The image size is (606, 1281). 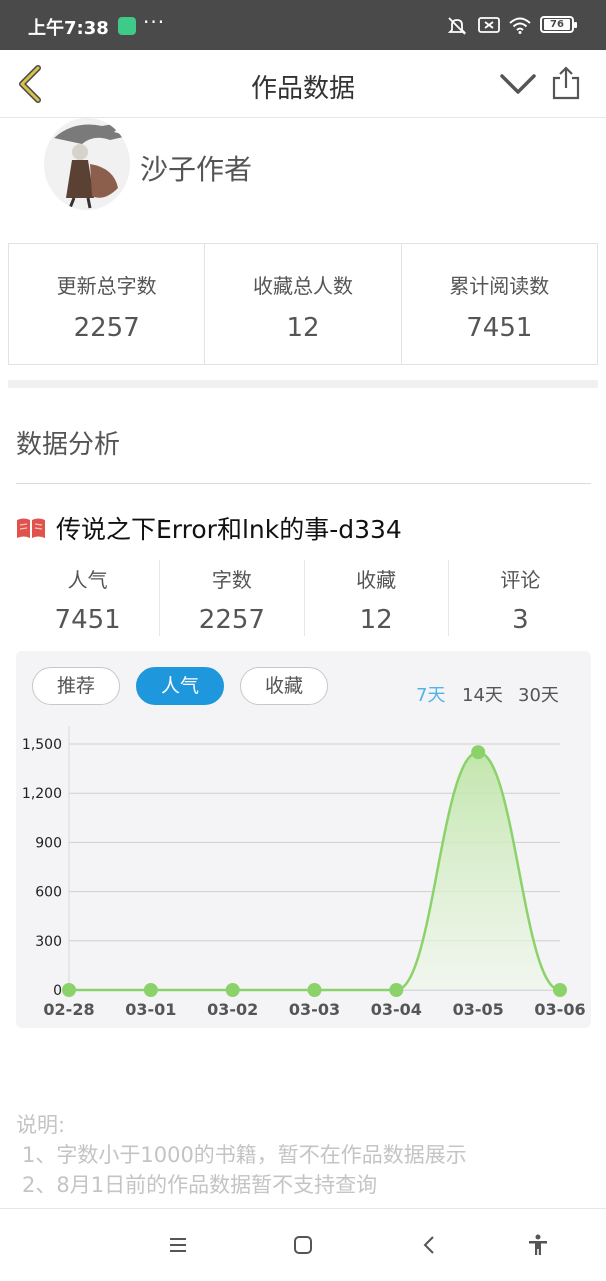 What do you see at coordinates (520, 580) in the screenshot?
I see `stat-label: 评论` at bounding box center [520, 580].